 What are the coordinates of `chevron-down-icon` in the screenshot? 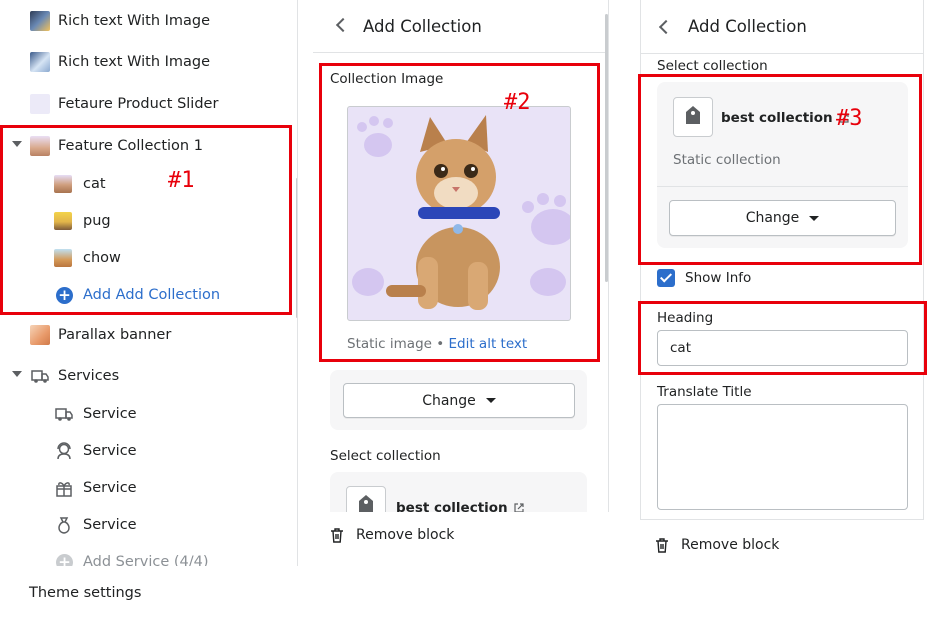 It's located at (490, 400).